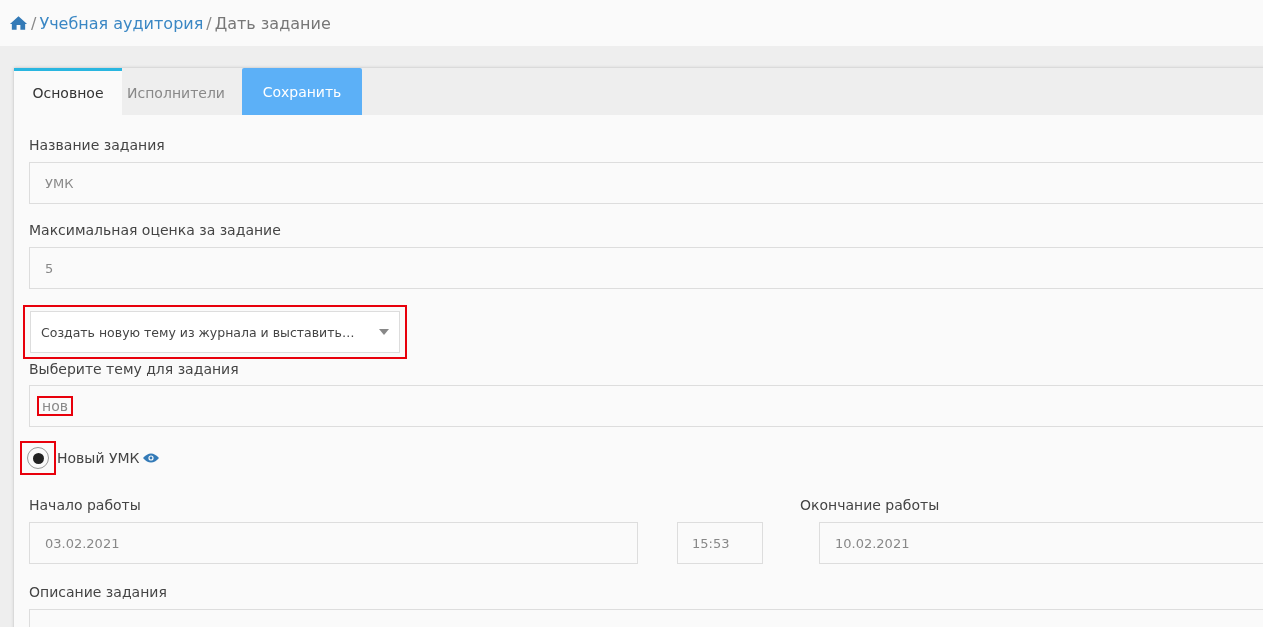 The image size is (1263, 627). What do you see at coordinates (155, 230) in the screenshot?
I see `field-label: Максимальная оценка за задание` at bounding box center [155, 230].